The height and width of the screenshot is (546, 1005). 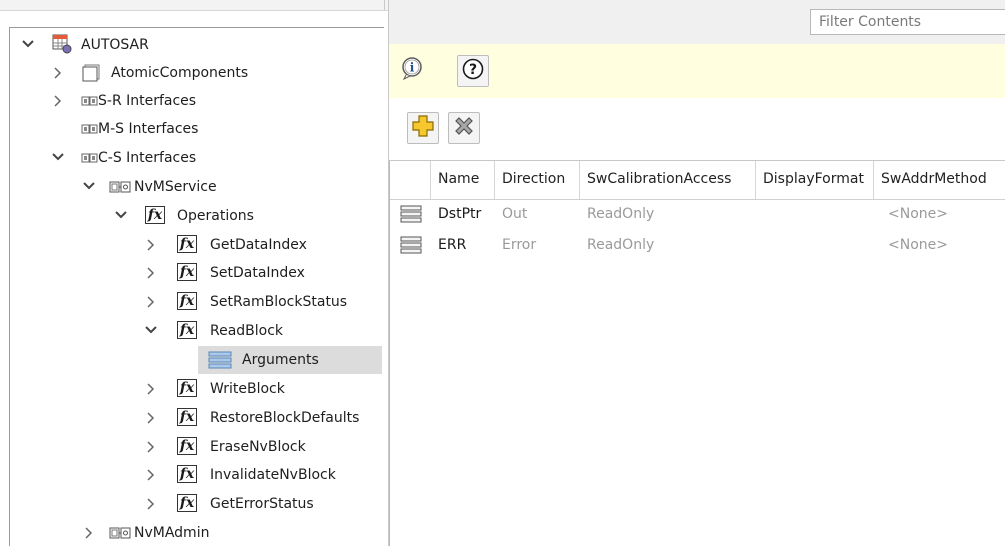 What do you see at coordinates (92, 75) in the screenshot?
I see `atomic-components-icon` at bounding box center [92, 75].